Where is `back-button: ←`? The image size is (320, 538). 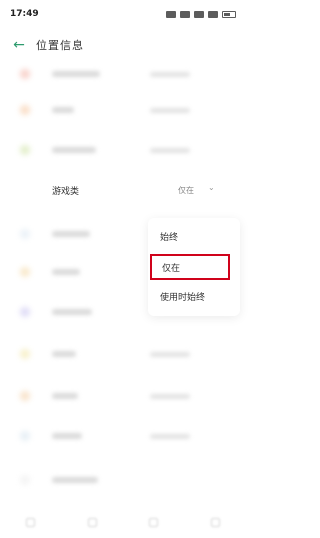
back-button: ← is located at coordinates (19, 45).